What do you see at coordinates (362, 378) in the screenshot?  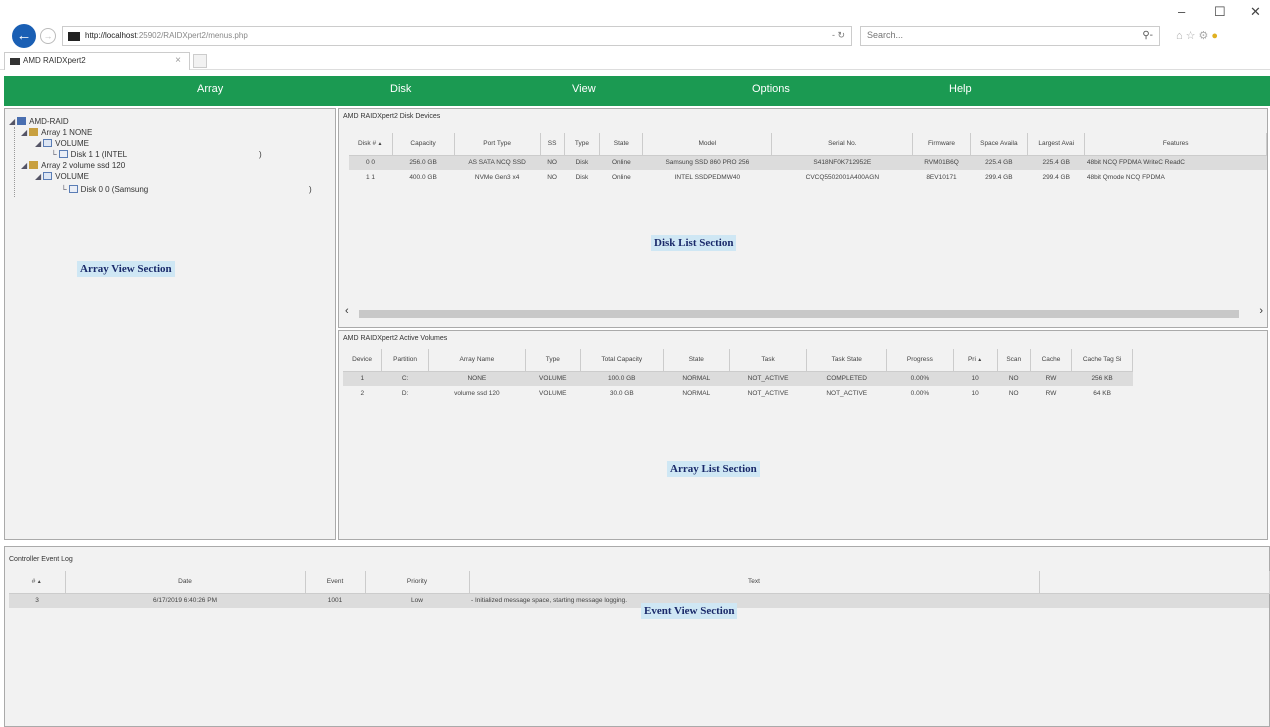 I see `table-cell: 1` at bounding box center [362, 378].